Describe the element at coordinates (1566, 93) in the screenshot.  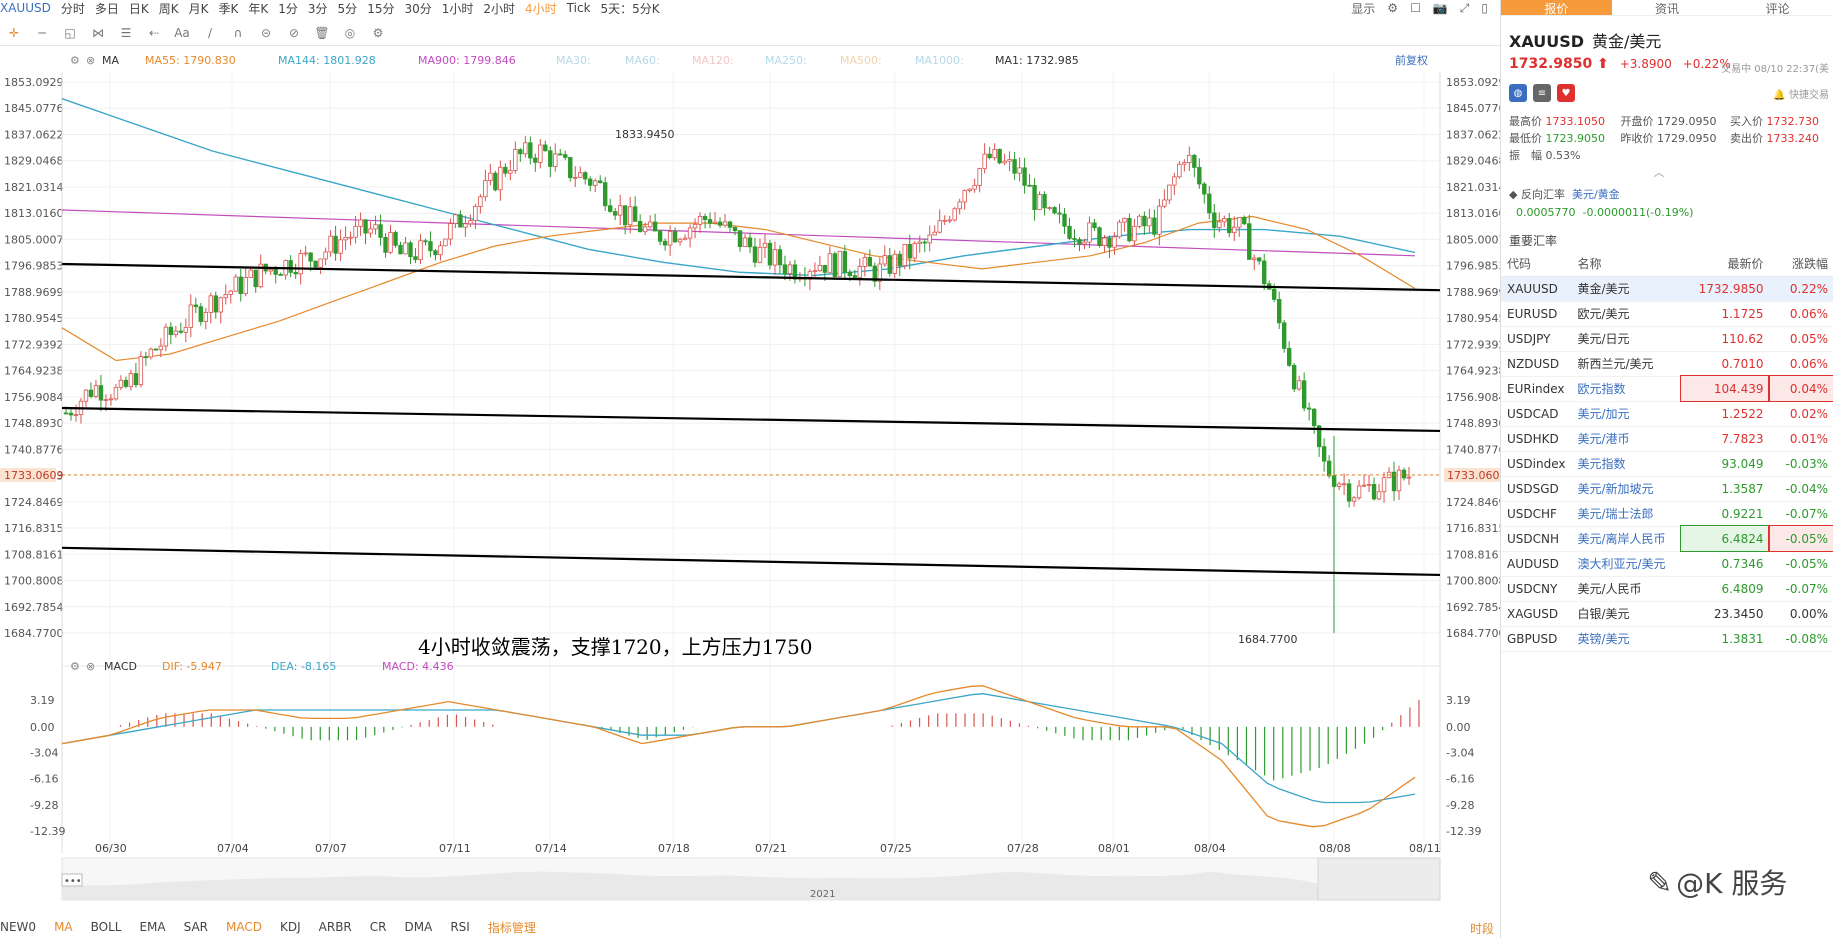
I see `heart-icon: ♥` at that location.